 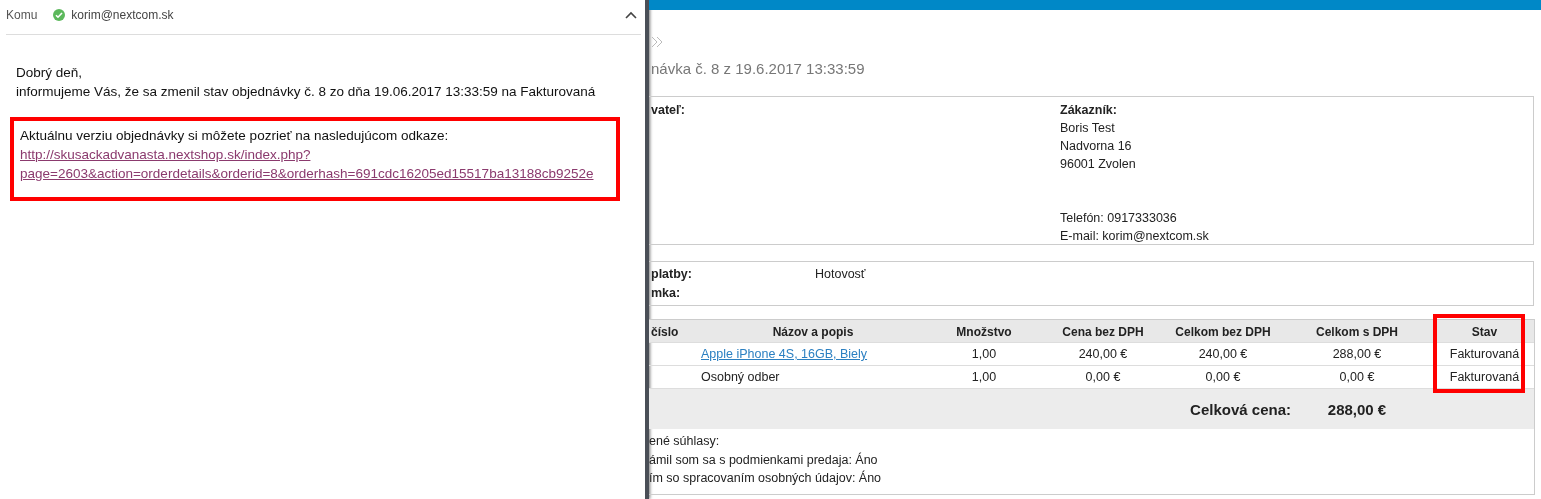 I want to click on column-header: Stav, so click(x=1484, y=331).